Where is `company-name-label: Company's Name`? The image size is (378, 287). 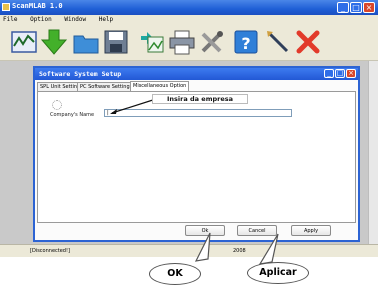 company-name-label: Company's Name is located at coordinates (72, 115).